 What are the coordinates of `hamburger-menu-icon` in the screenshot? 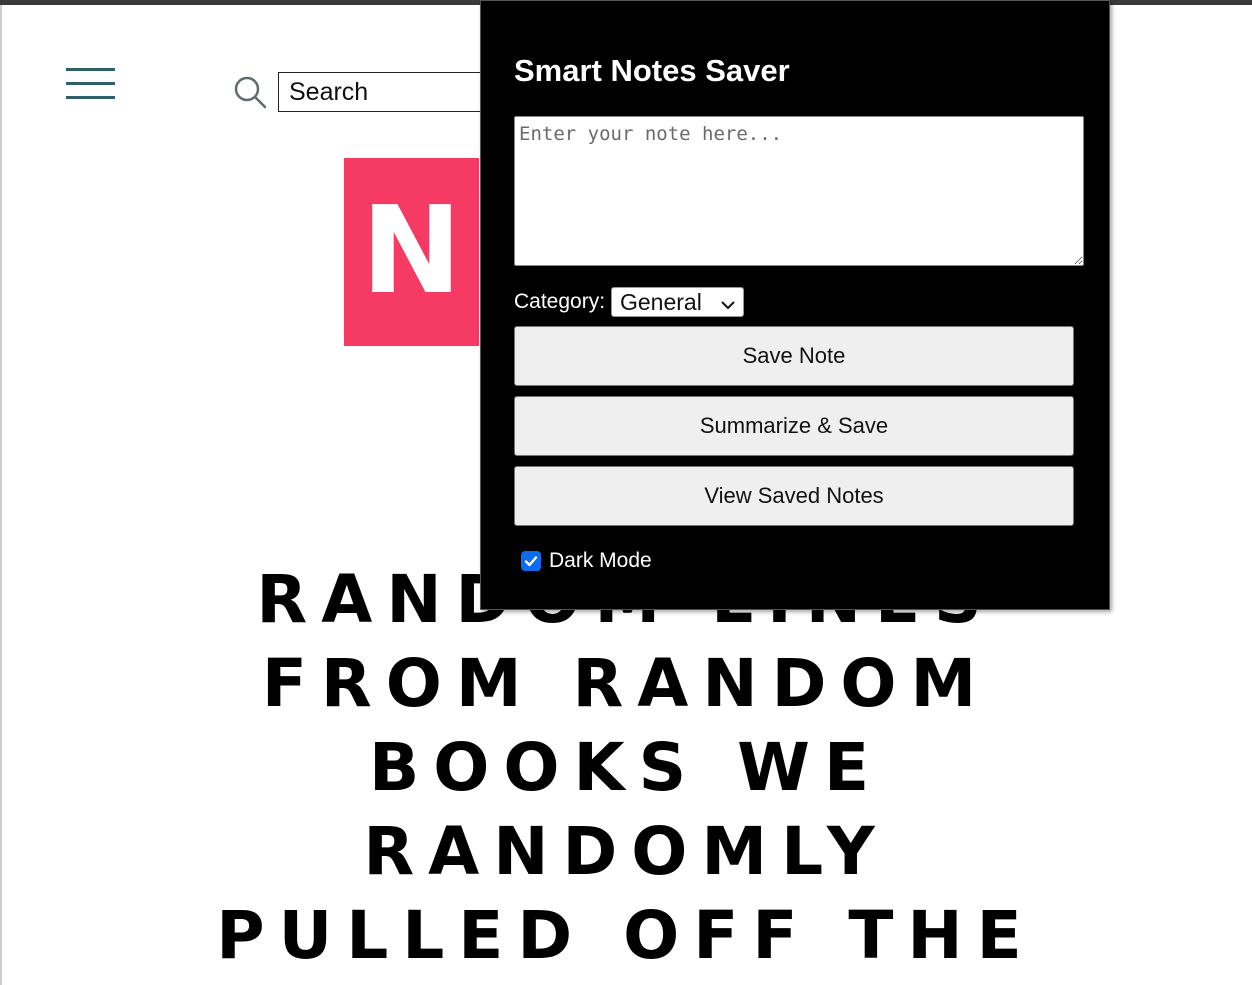 It's located at (90, 84).